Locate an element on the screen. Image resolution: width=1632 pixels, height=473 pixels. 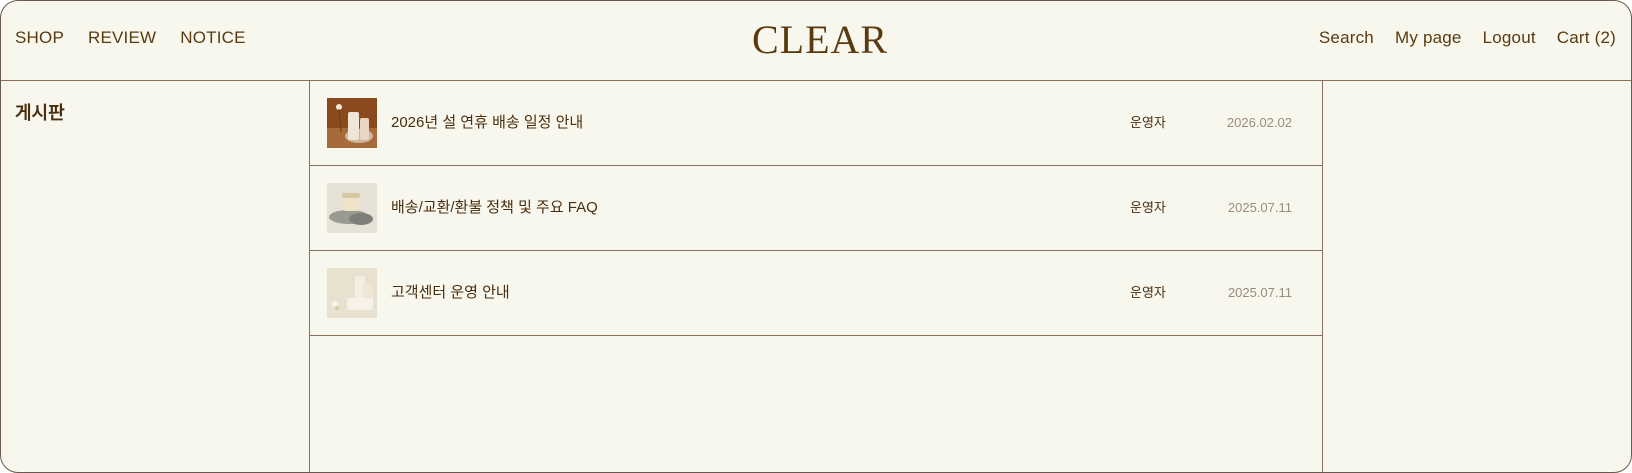
post-title: 2026년 설 연휴 배송 일정 안내 is located at coordinates (487, 123).